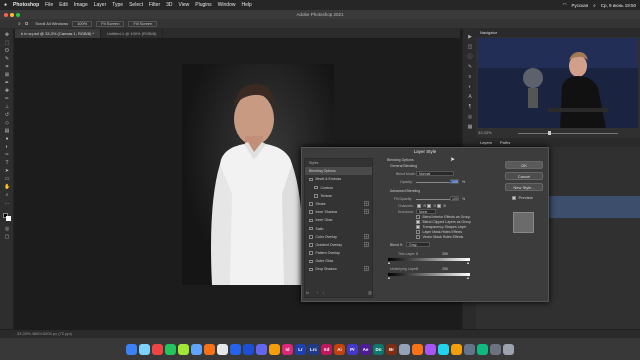 This screenshot has width=640, height=360. I want to click on menu-file: File, so click(49, 5).